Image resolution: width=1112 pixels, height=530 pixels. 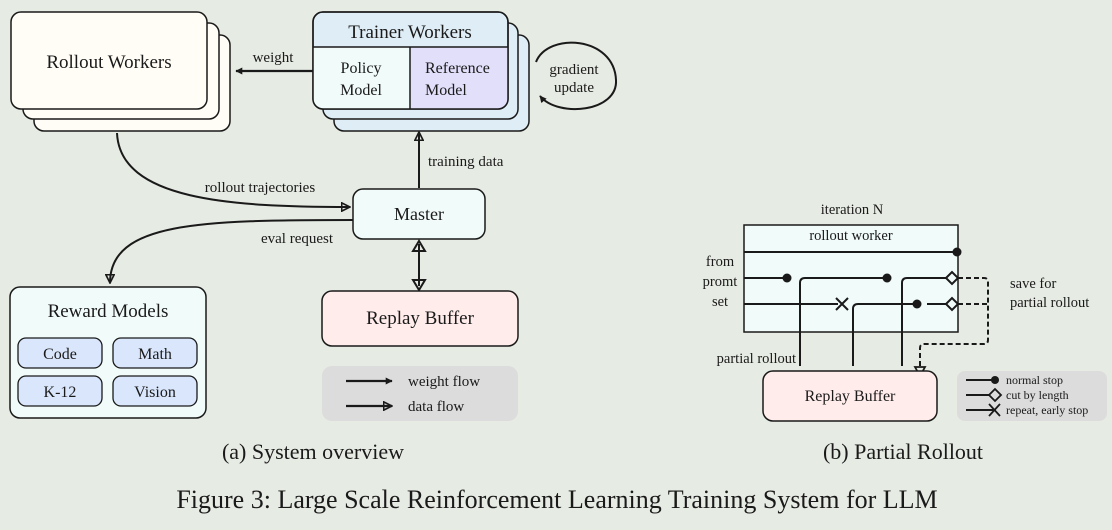 I want to click on caption-system-overview: (a) System overview, so click(x=313, y=451).